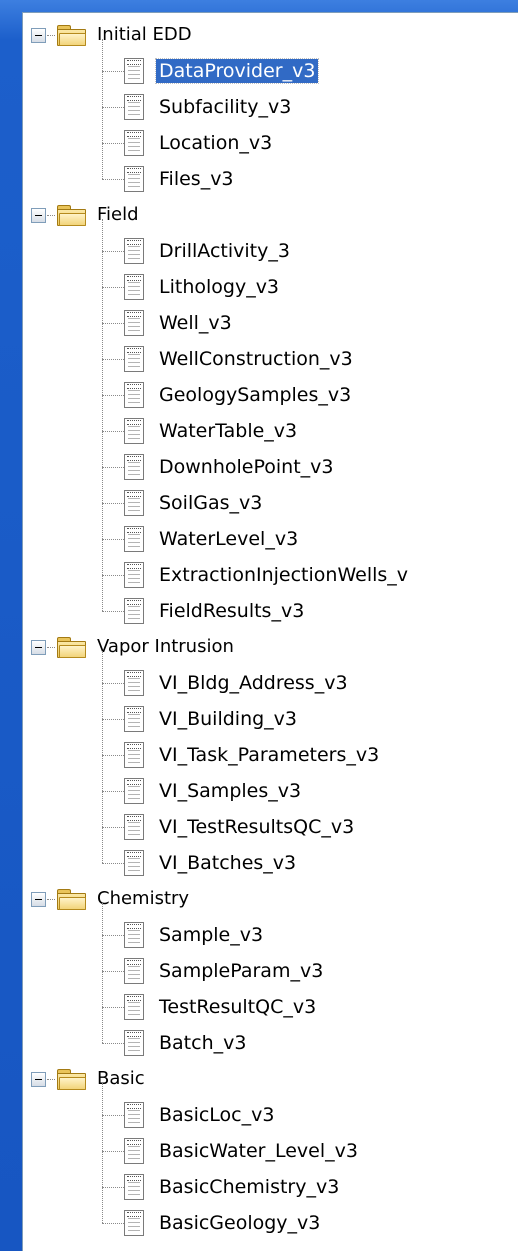 The image size is (518, 1251). Describe the element at coordinates (211, 503) in the screenshot. I see `tree-item-label: SoilGas_v3` at that location.